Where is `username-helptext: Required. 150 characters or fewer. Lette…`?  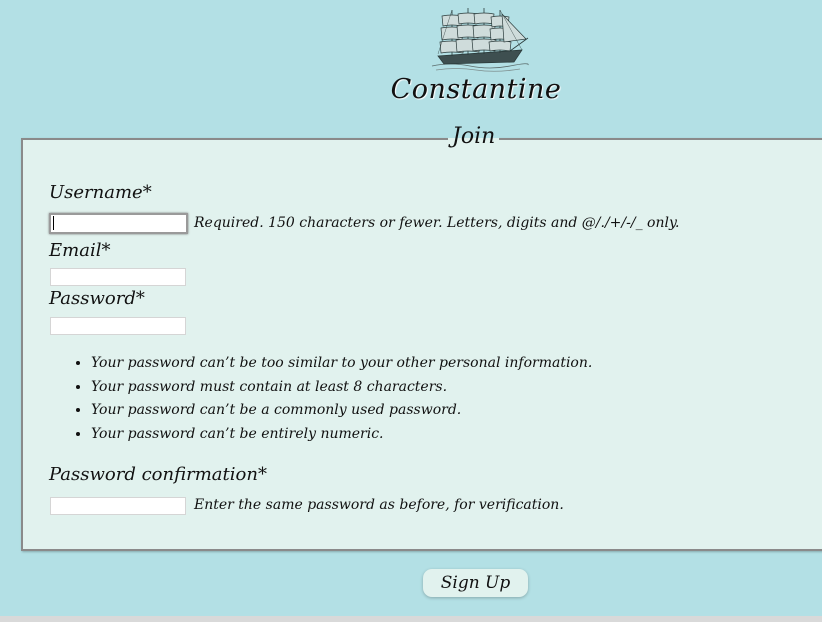 username-helptext: Required. 150 characters or fewer. Lette… is located at coordinates (437, 223).